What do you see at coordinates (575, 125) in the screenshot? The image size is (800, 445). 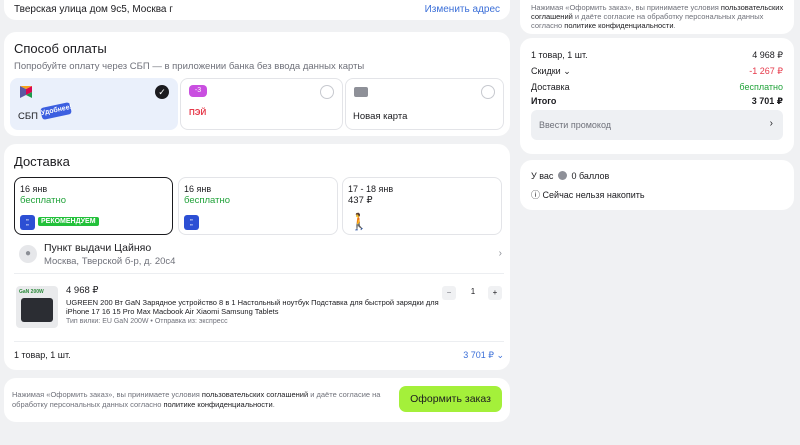 I see `promo-placeholder: Ввести промокод` at bounding box center [575, 125].